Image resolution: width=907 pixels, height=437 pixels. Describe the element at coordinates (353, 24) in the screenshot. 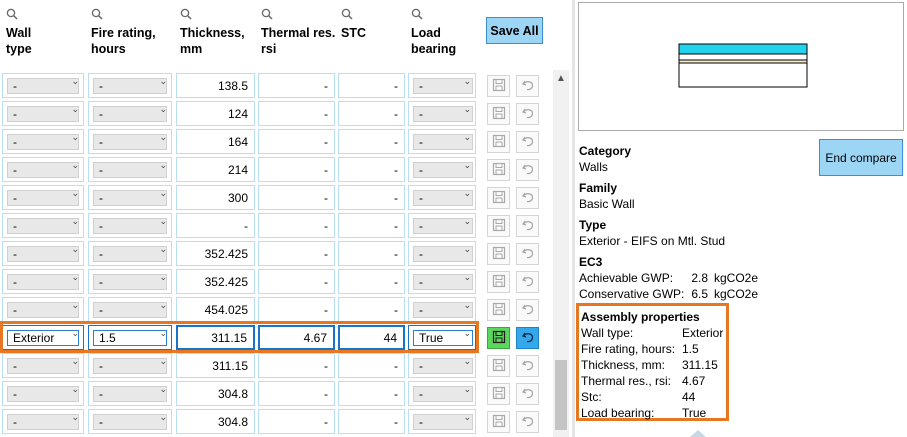

I see `header-stc: STC` at that location.